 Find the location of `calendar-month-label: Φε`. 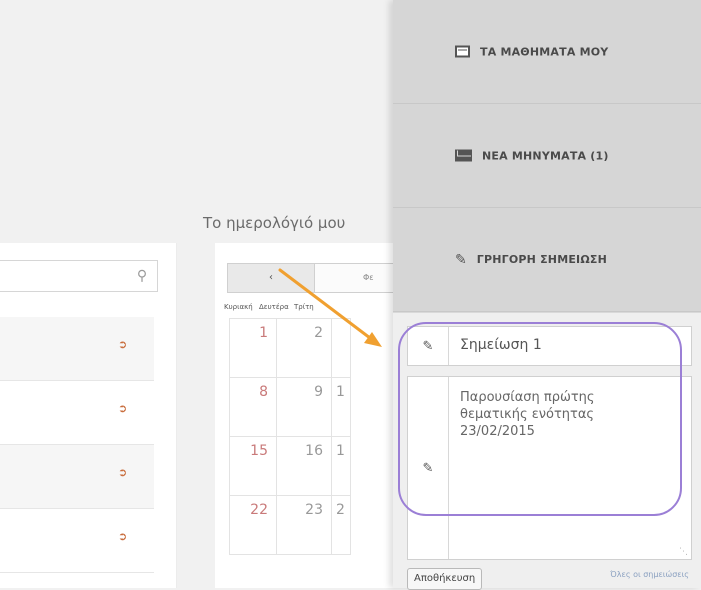

calendar-month-label: Φε is located at coordinates (368, 277).